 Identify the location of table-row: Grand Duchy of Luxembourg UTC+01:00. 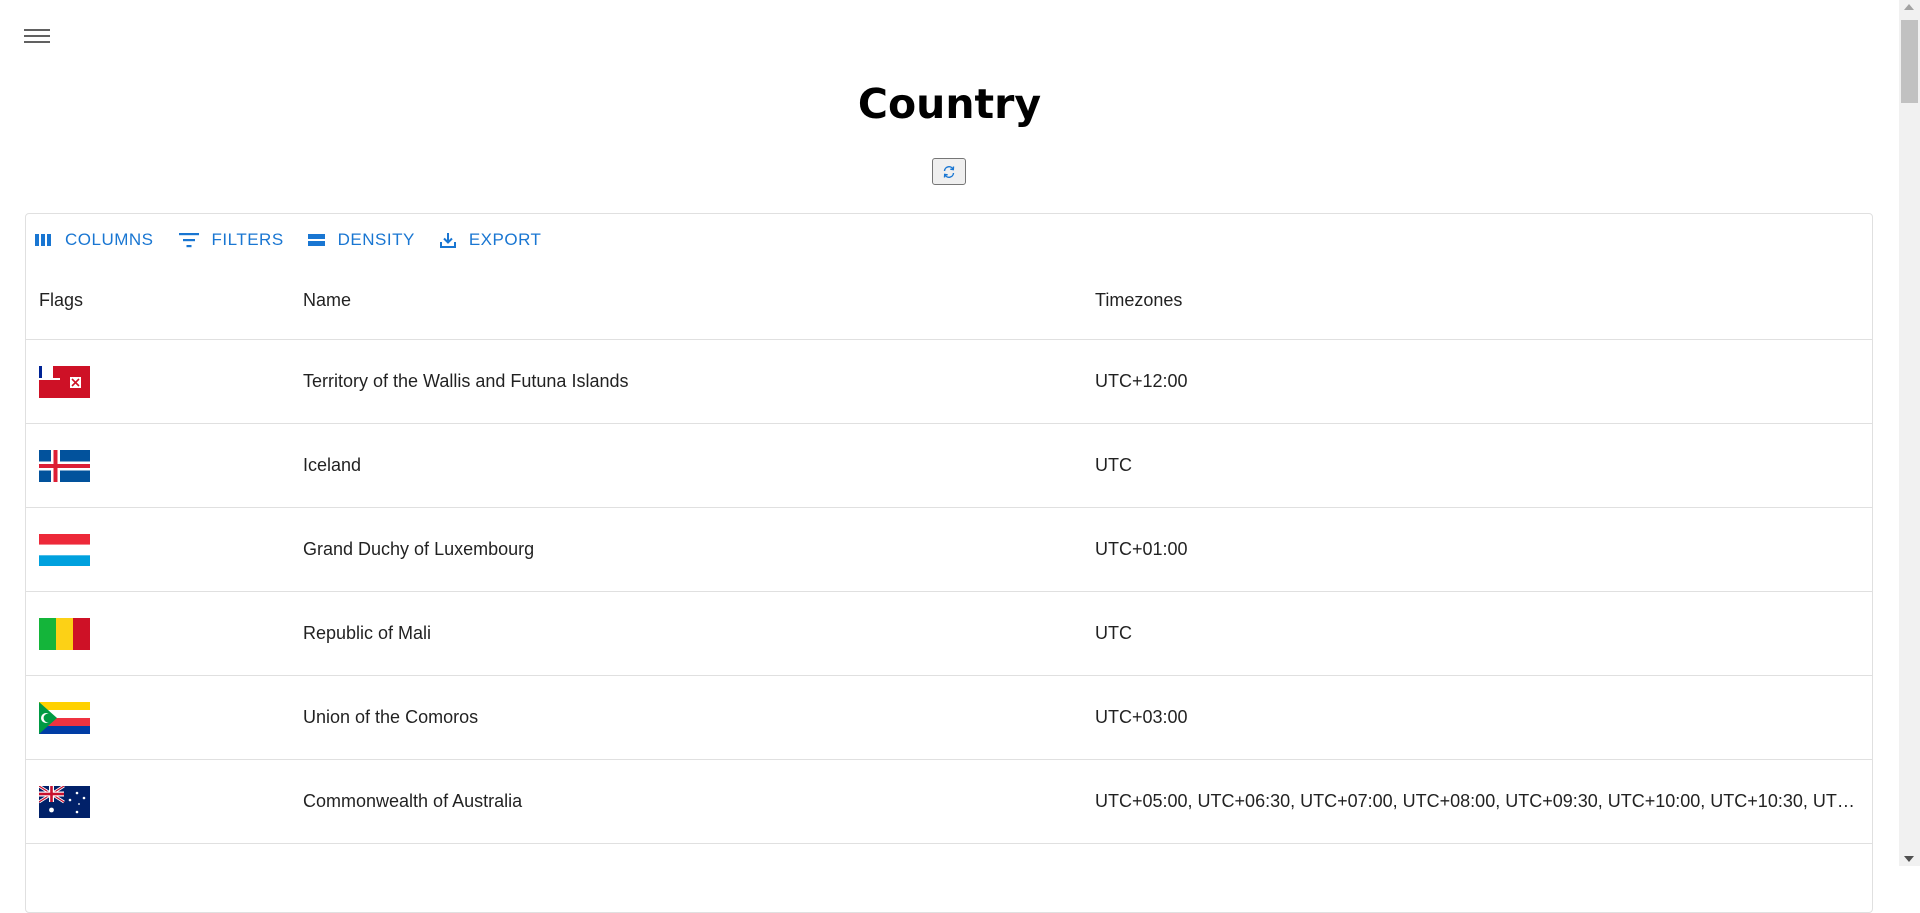
(949, 550).